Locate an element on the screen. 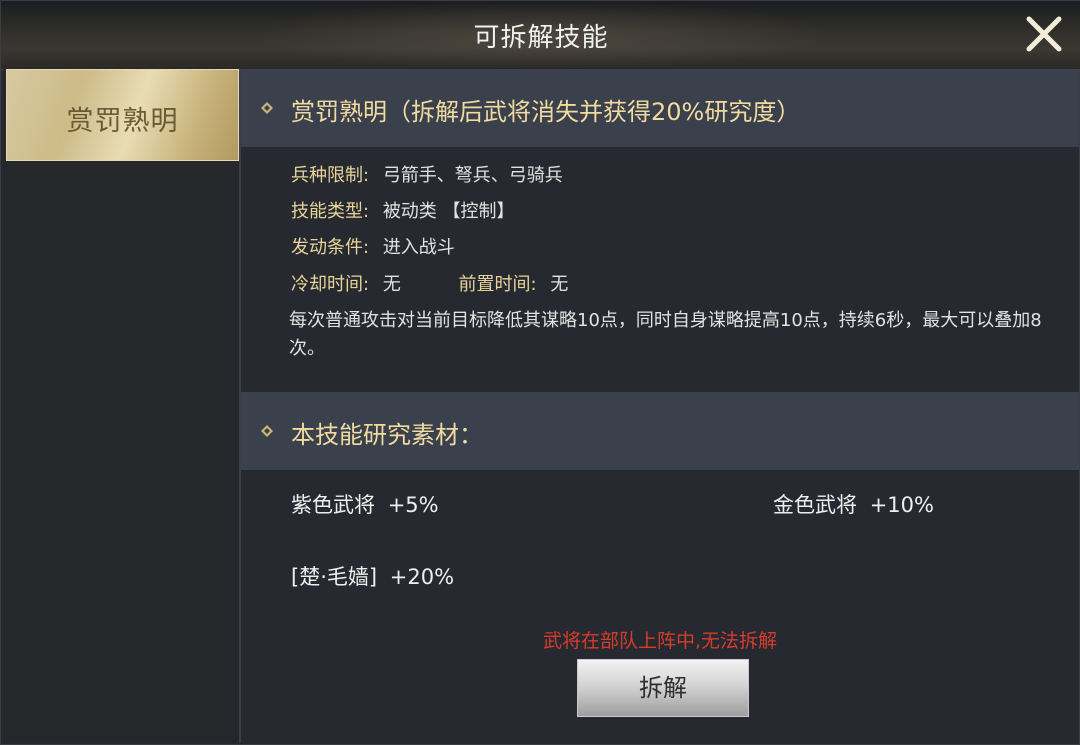 This screenshot has width=1080, height=745. troop-restriction: 兵种限制: 弓箭手、弩兵、弓骑兵 is located at coordinates (427, 174).